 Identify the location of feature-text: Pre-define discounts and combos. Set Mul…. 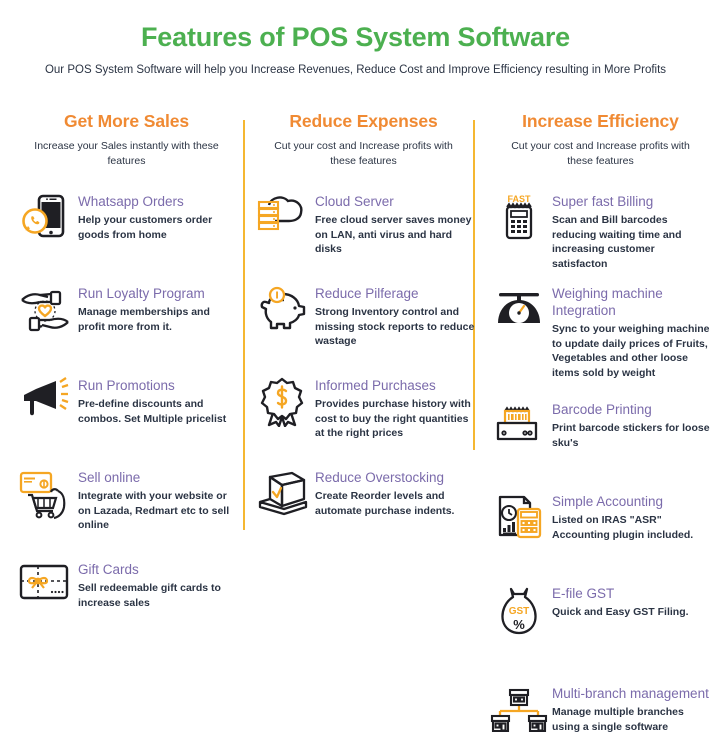
(152, 411).